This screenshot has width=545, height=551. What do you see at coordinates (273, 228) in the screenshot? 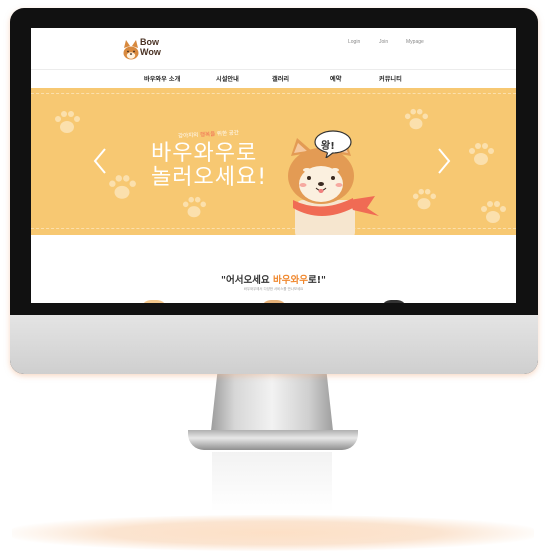
I see `banner-dash-bottom` at bounding box center [273, 228].